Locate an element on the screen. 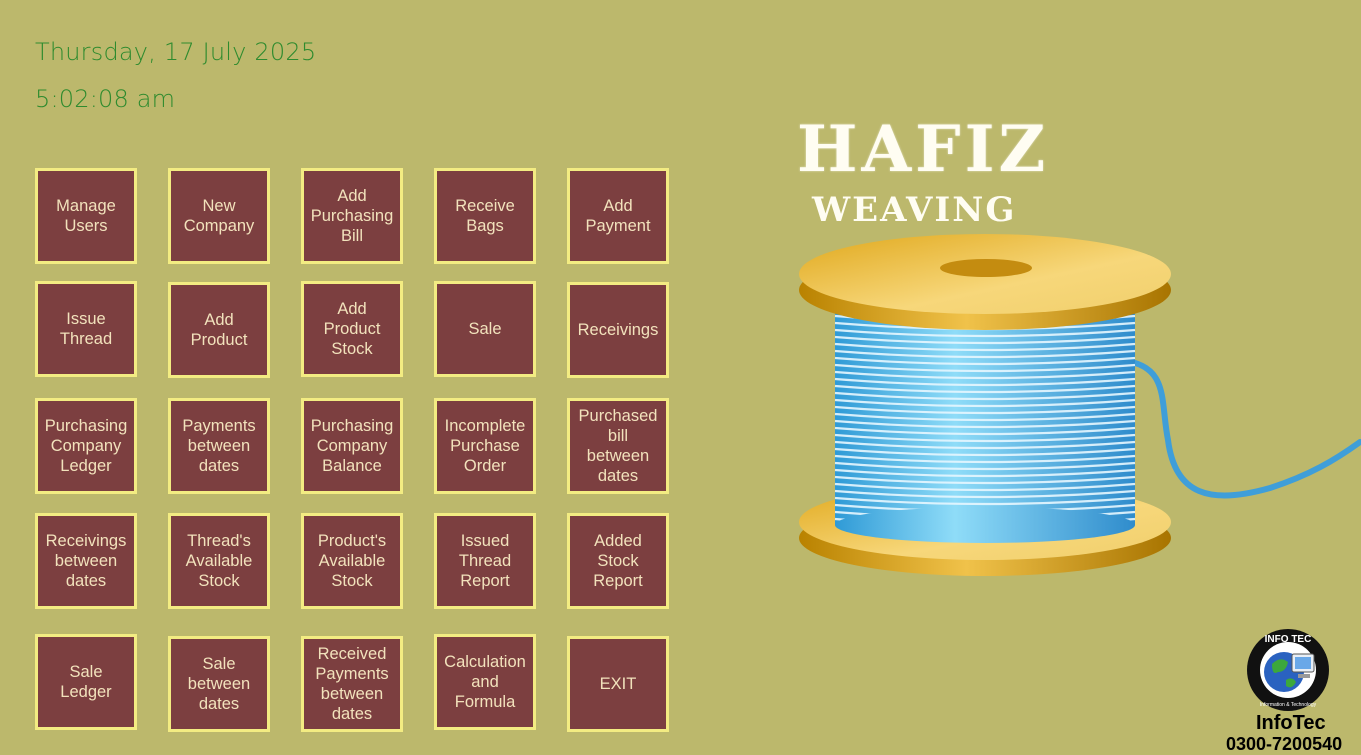 This screenshot has height=755, width=1361. button-label: Purchasing Company Ledger is located at coordinates (86, 446).